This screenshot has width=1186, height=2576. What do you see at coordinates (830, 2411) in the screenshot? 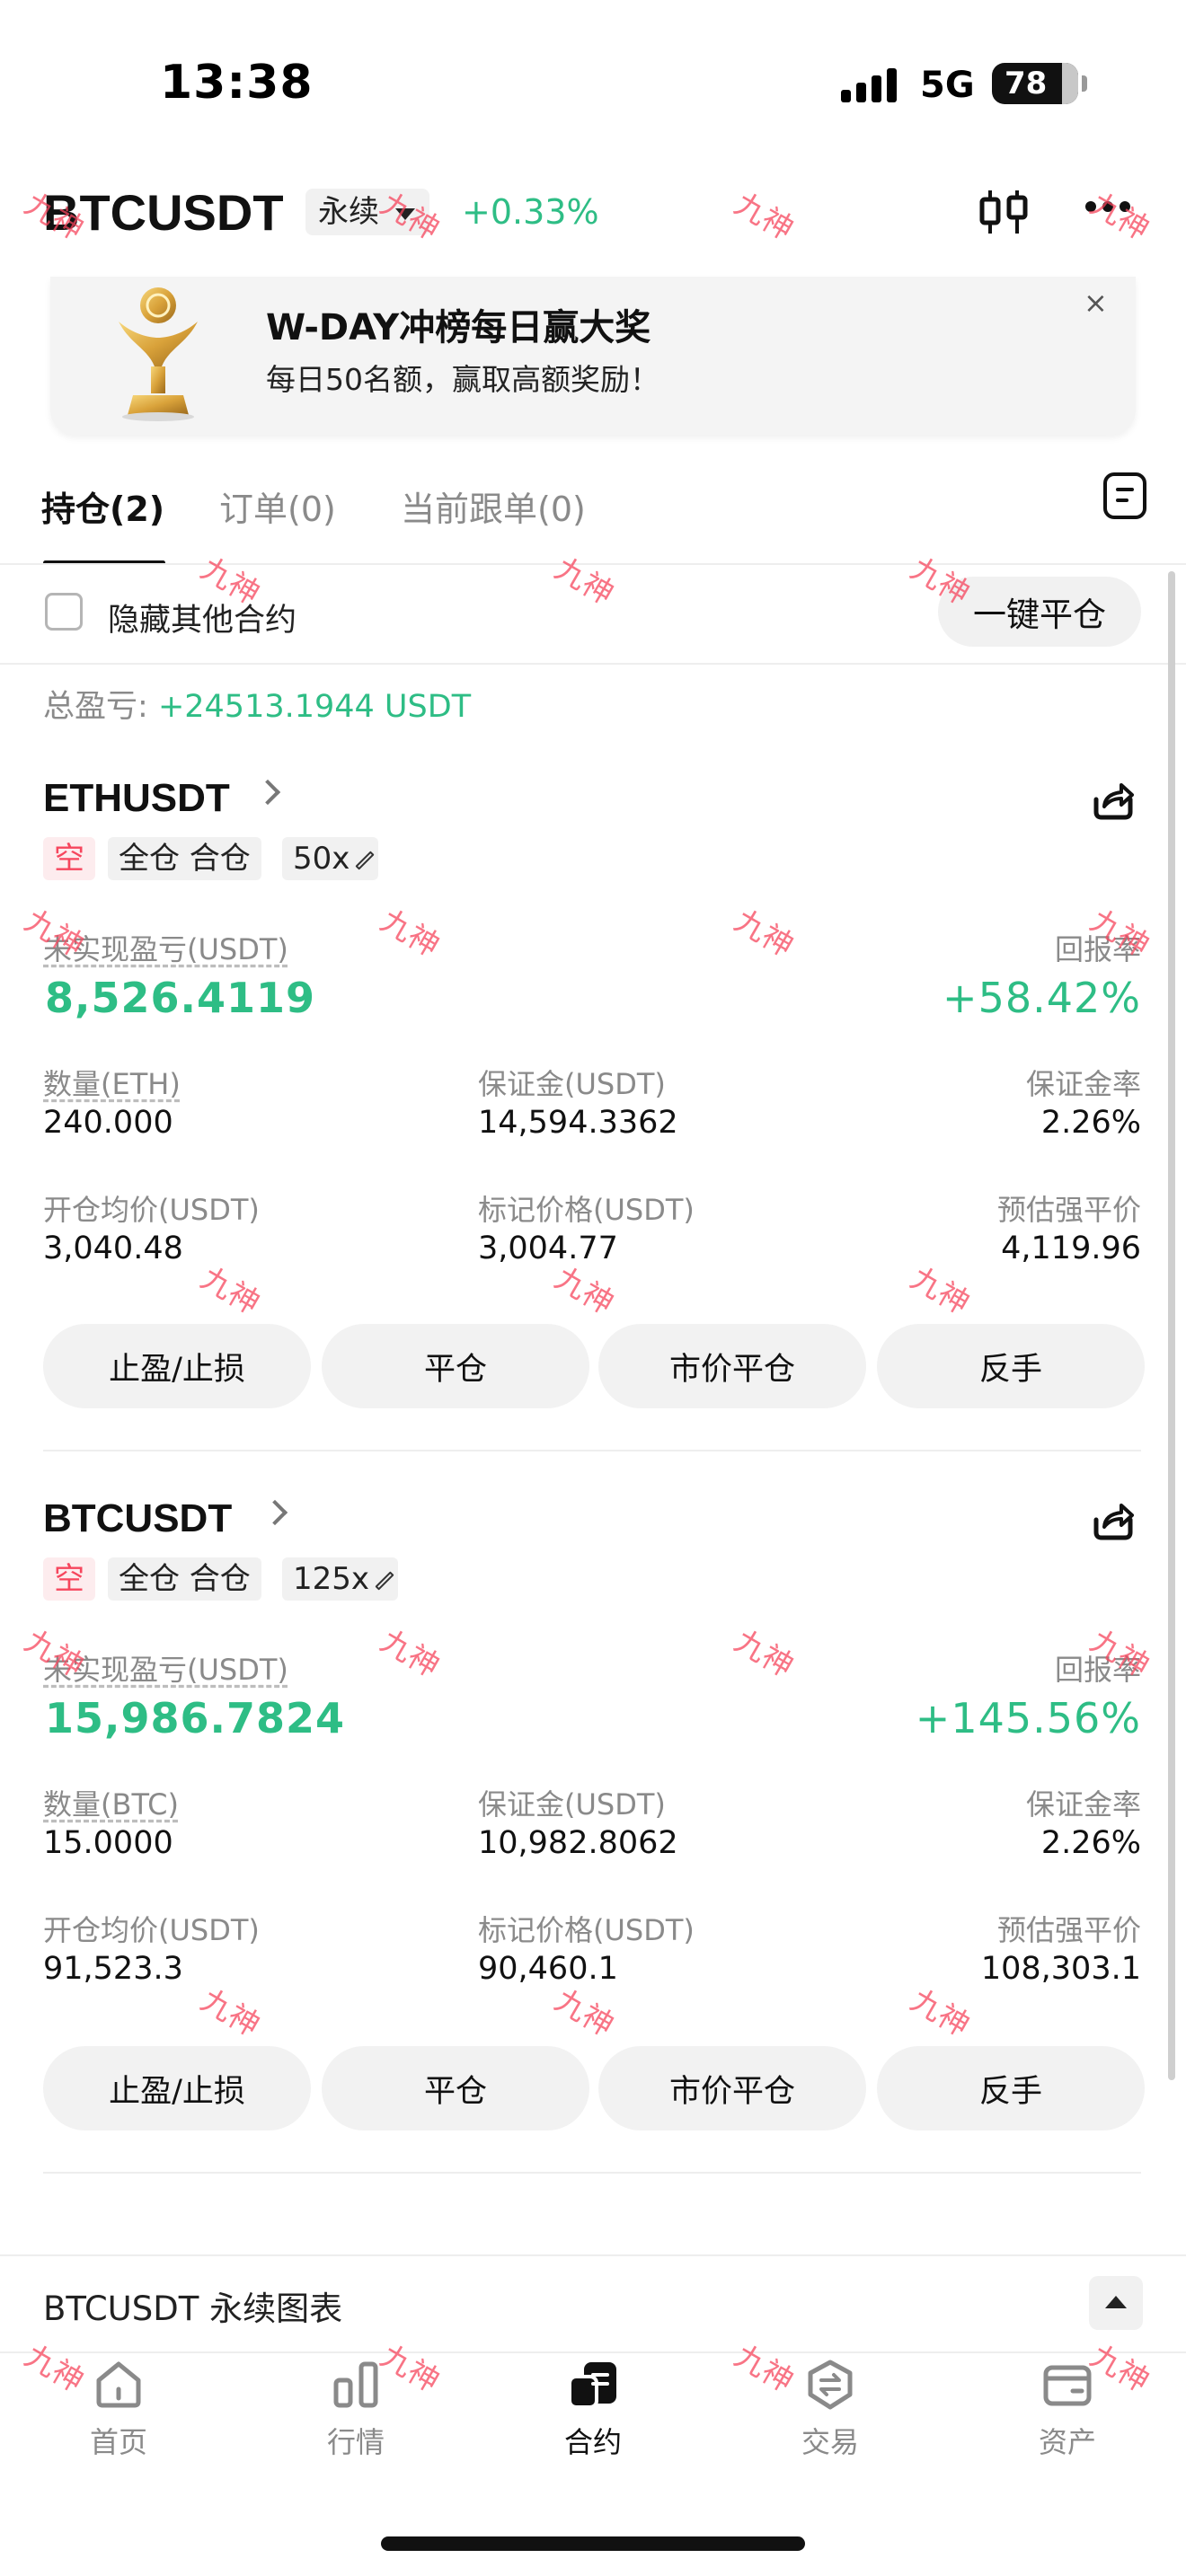
I see `nav-trade: 交易` at bounding box center [830, 2411].